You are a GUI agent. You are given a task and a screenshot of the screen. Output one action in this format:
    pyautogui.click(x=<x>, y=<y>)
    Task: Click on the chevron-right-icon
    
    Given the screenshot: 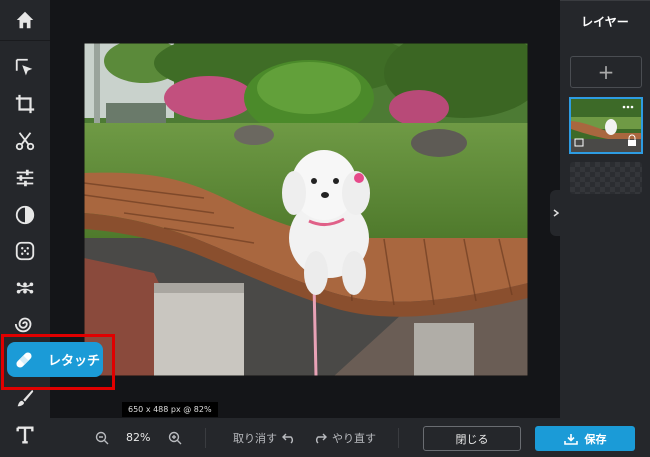 What is the action you would take?
    pyautogui.click(x=556, y=213)
    